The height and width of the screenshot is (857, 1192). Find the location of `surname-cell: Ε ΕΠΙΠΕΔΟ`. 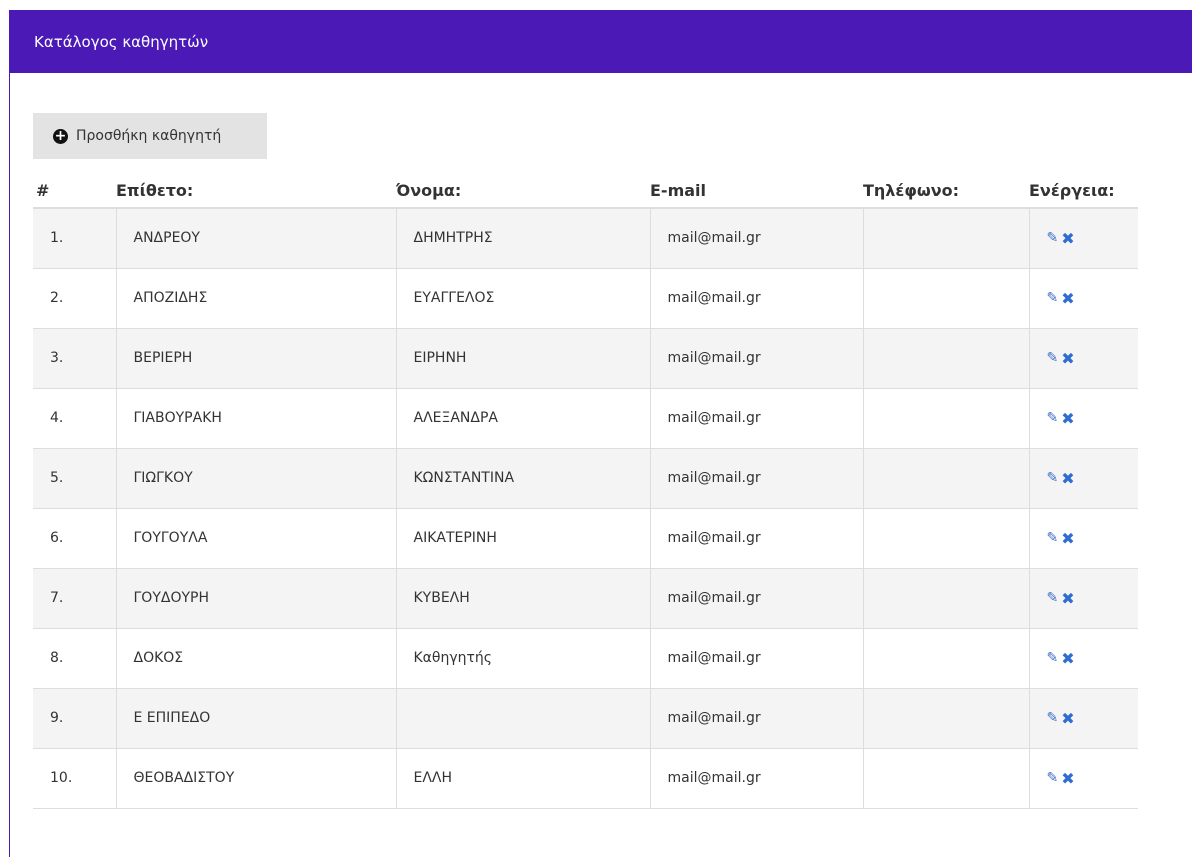

surname-cell: Ε ΕΠΙΠΕΔΟ is located at coordinates (255, 717).